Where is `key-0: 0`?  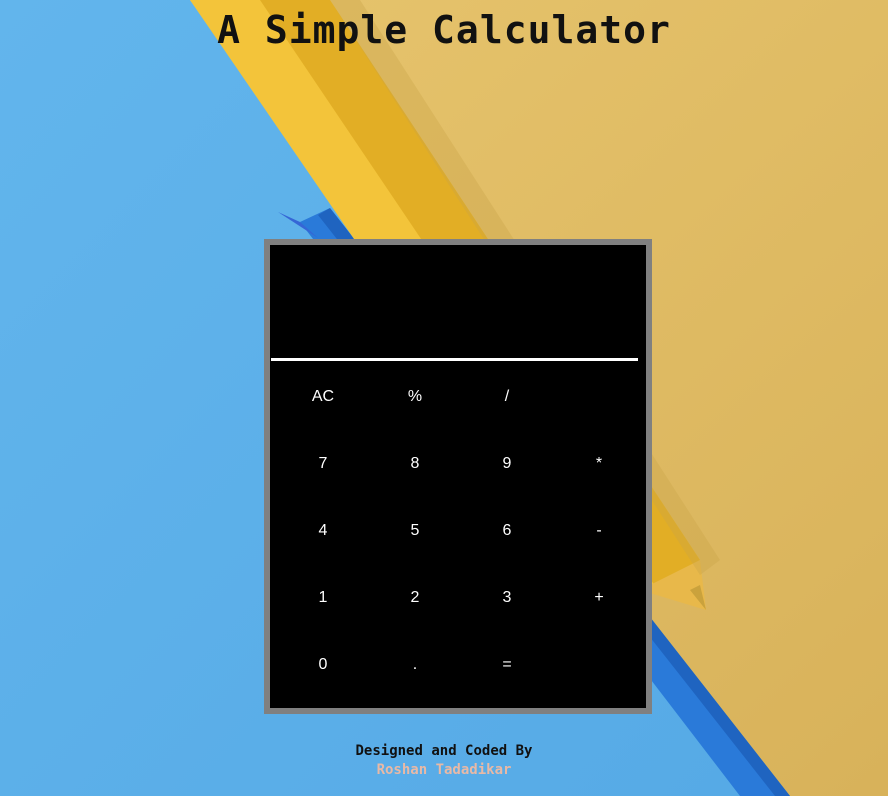 key-0: 0 is located at coordinates (323, 664).